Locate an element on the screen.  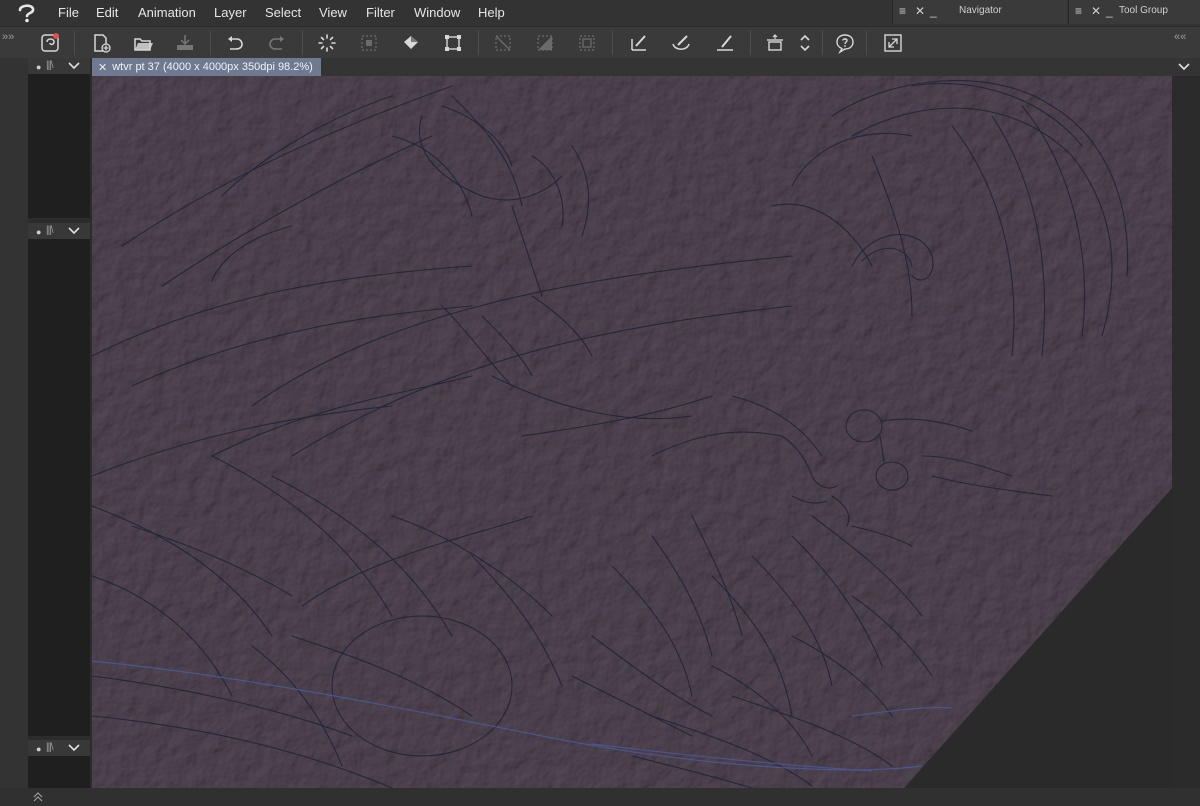
show-selection-button is located at coordinates (587, 43).